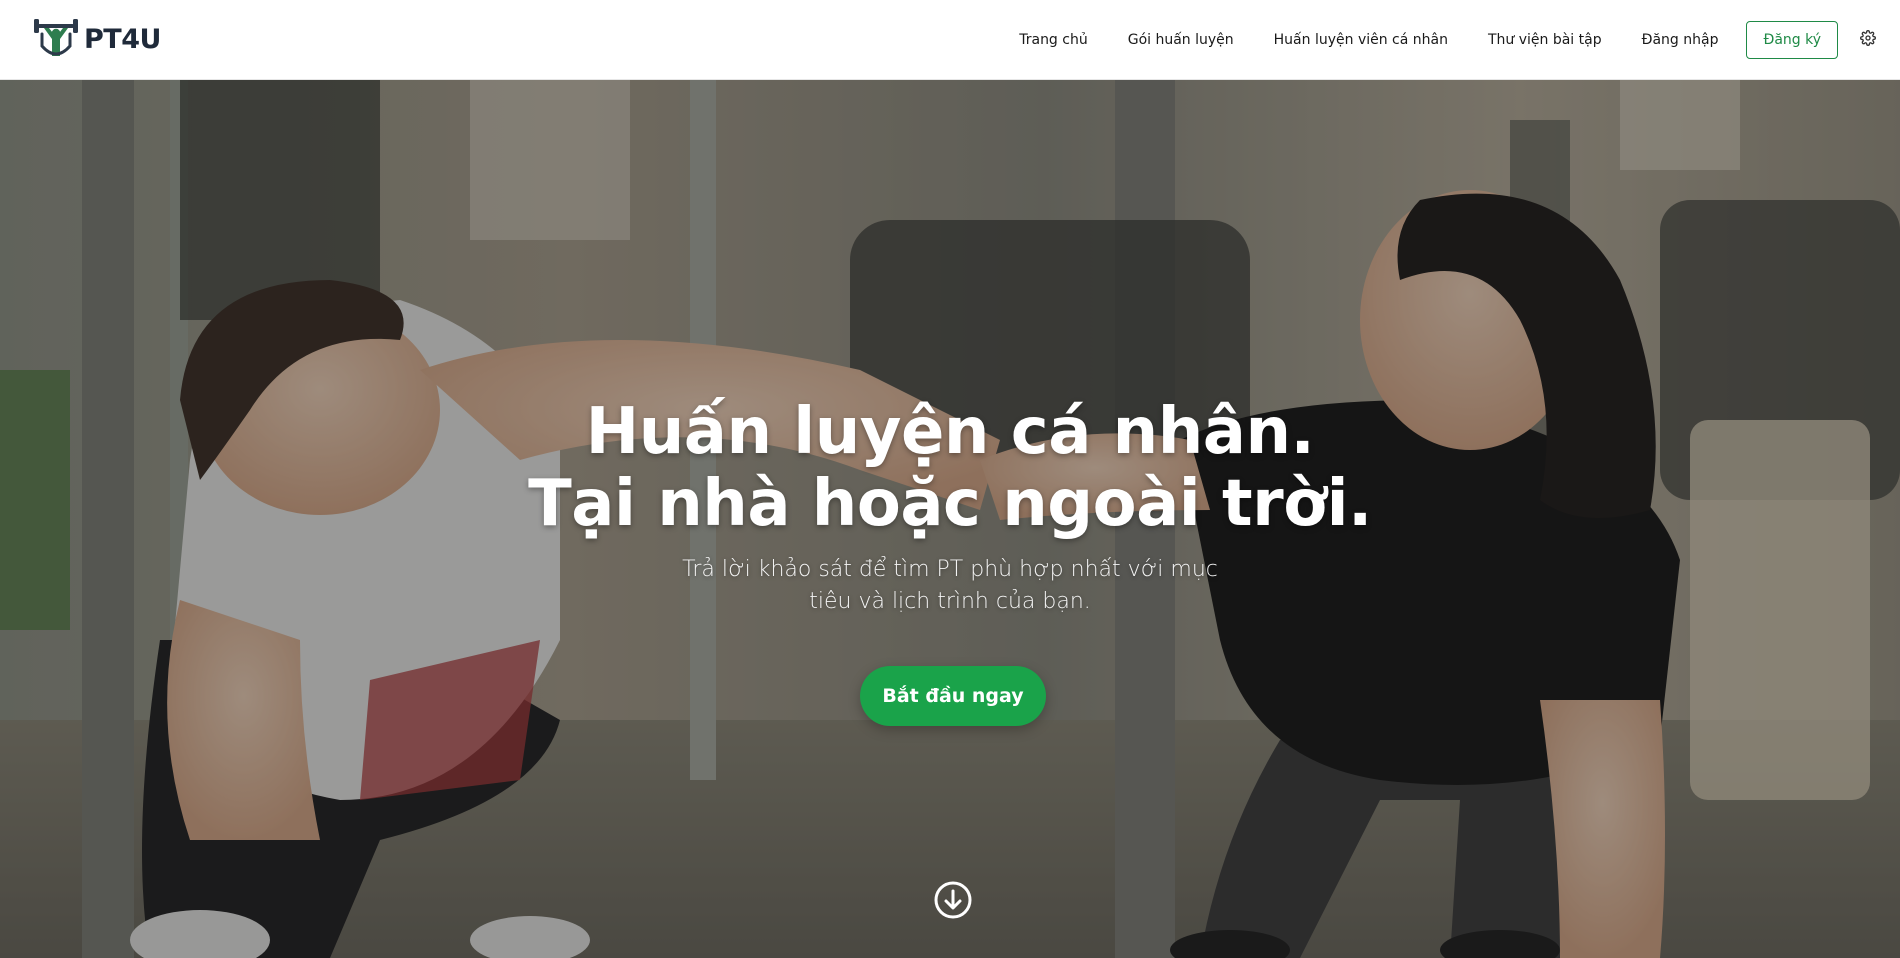 The image size is (1900, 958). I want to click on nav-item-training-packages: Gói huấn luyện, so click(1181, 40).